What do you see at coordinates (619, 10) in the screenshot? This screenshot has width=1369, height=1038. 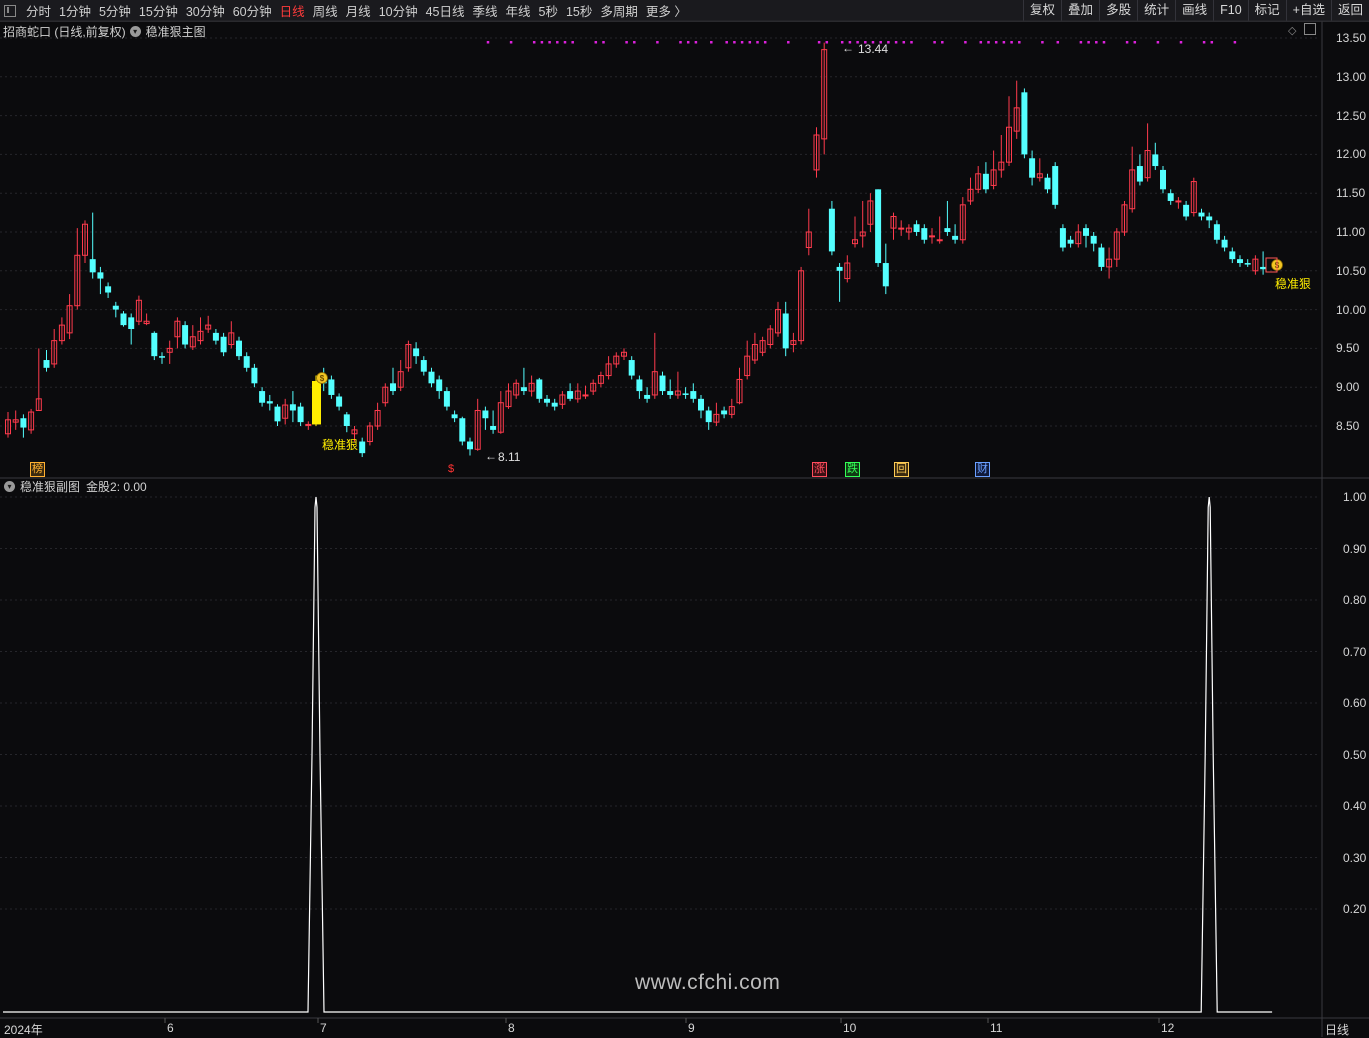 I see `period-tab-15: 多周期` at bounding box center [619, 10].